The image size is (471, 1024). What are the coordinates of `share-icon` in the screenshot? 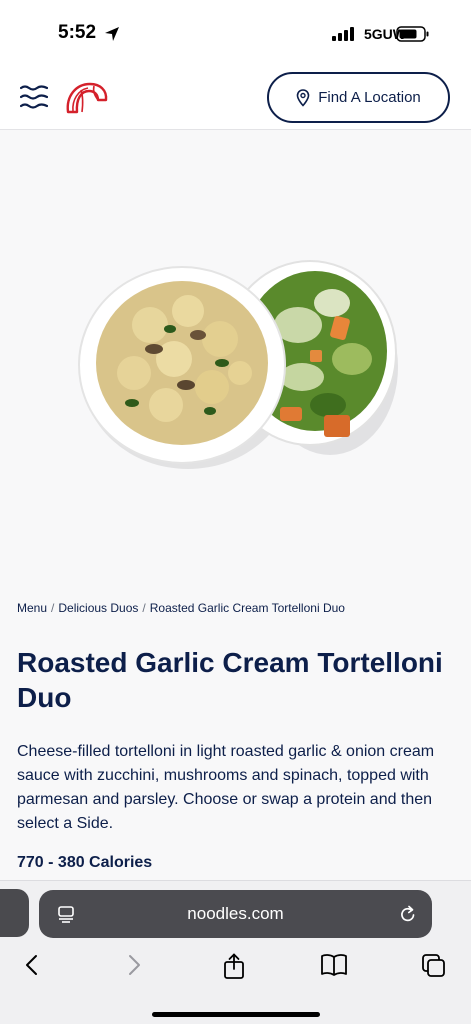 It's located at (234, 966).